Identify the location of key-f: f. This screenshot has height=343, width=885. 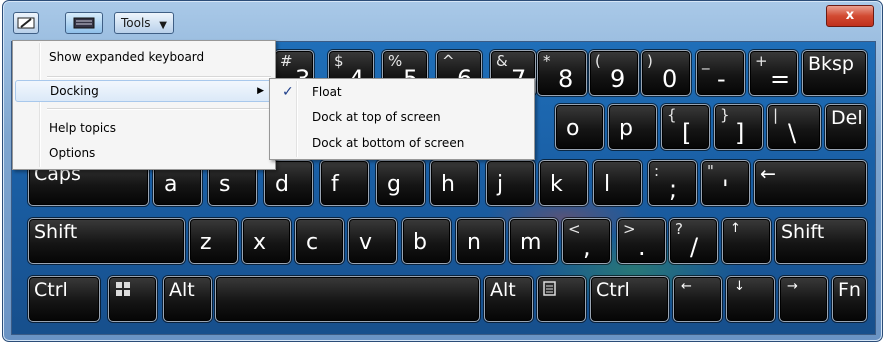
(344, 183).